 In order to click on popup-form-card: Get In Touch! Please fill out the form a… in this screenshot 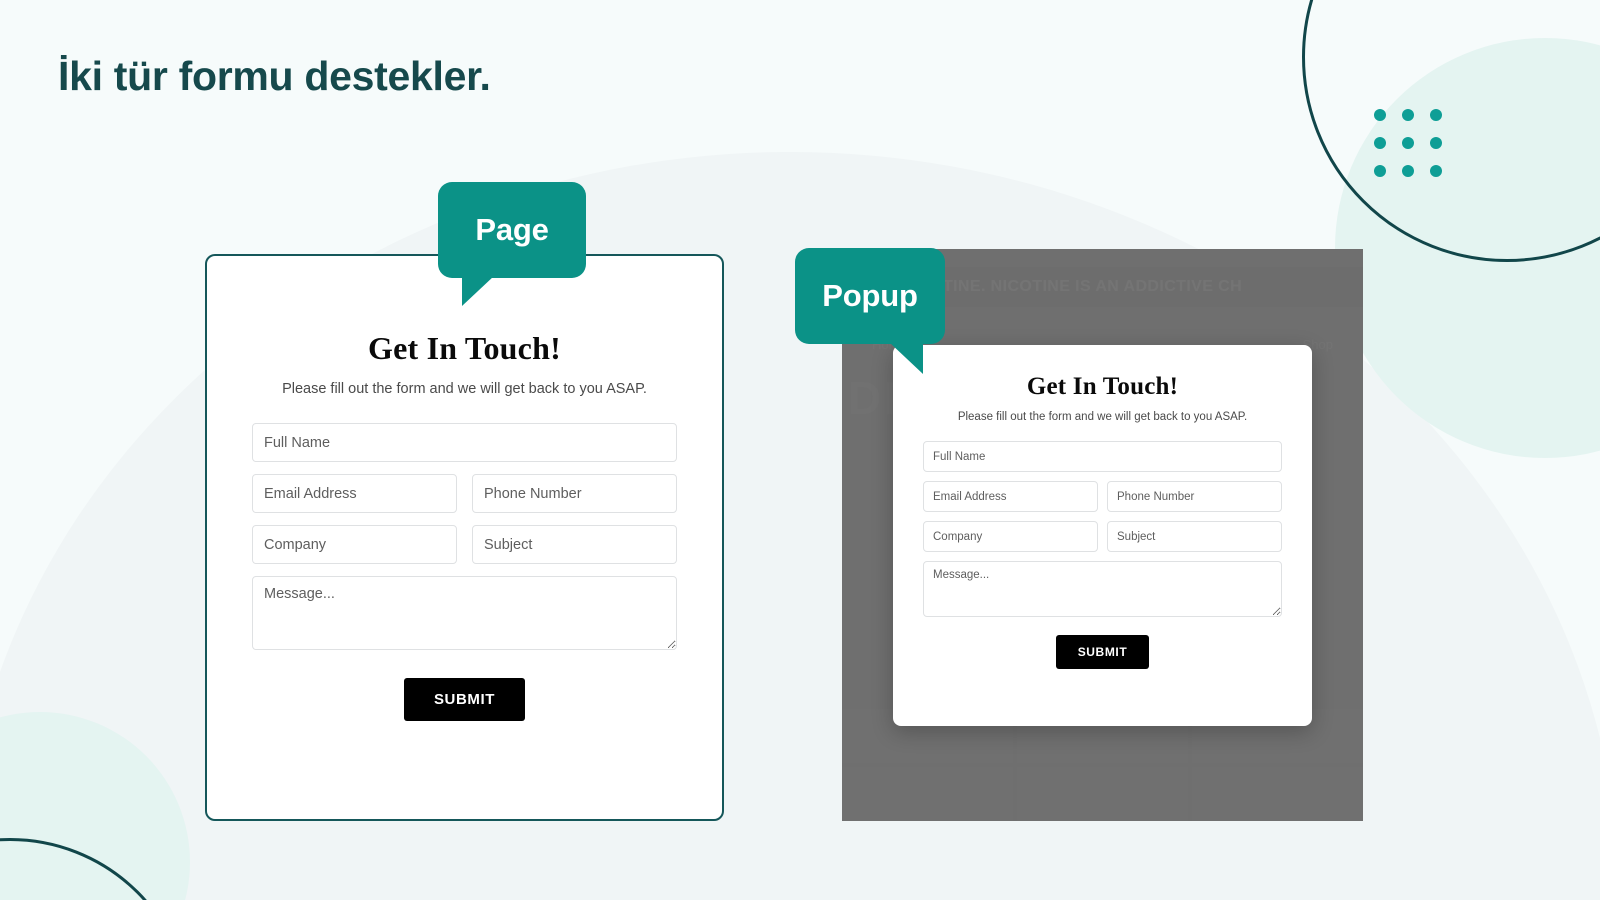, I will do `click(1102, 535)`.